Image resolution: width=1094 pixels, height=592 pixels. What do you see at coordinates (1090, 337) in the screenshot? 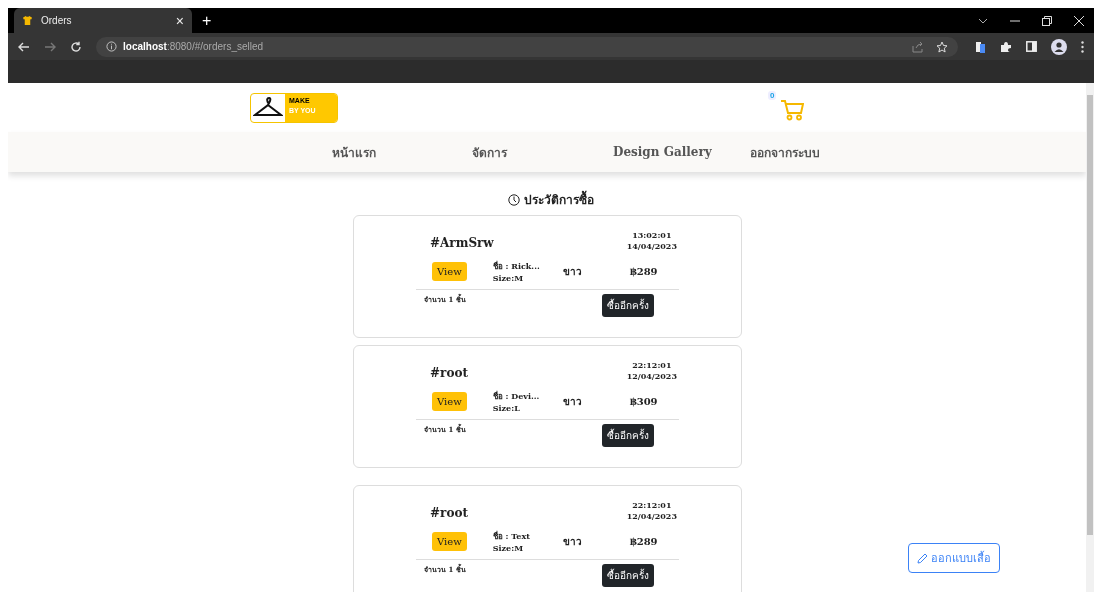
I see `scrollbar` at bounding box center [1090, 337].